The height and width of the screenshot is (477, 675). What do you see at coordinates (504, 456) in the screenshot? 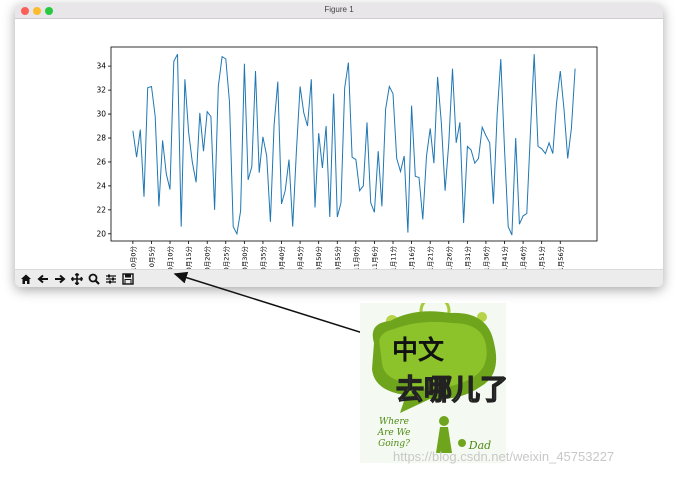
I see `watermark: https://blog.csdn.net/weixin_45753227` at bounding box center [504, 456].